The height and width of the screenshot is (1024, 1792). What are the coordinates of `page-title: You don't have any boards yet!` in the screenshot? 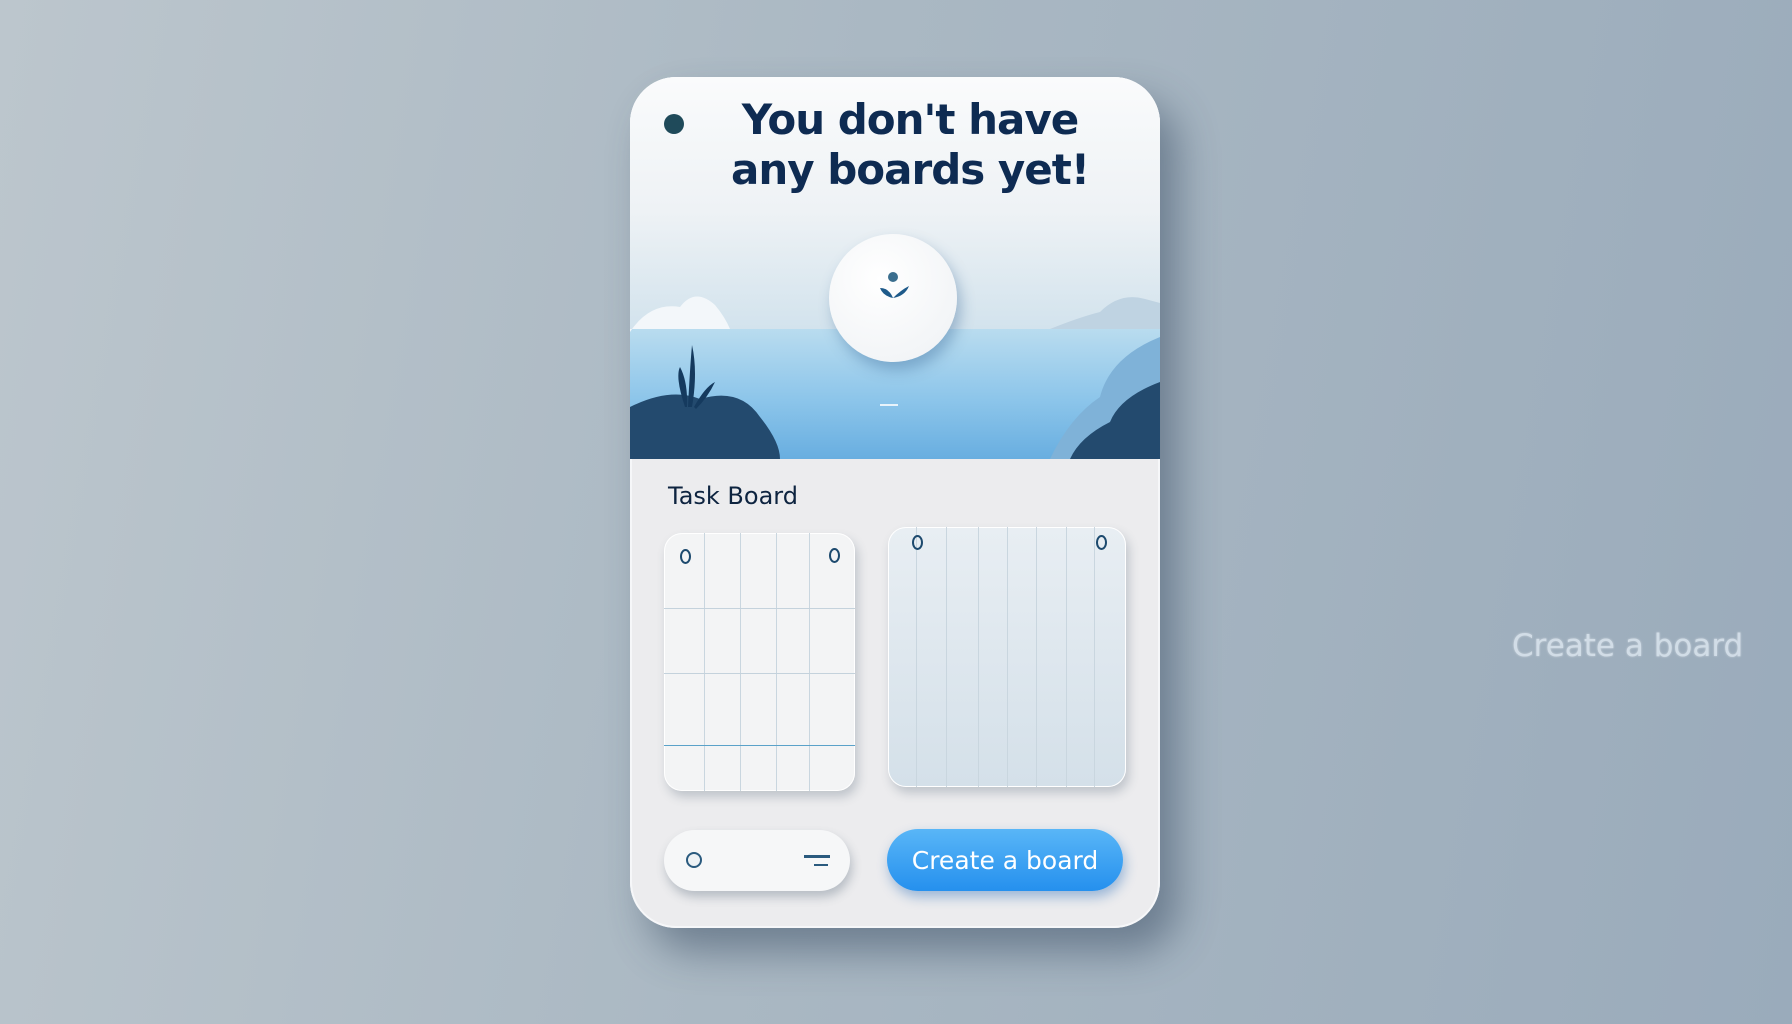 It's located at (910, 145).